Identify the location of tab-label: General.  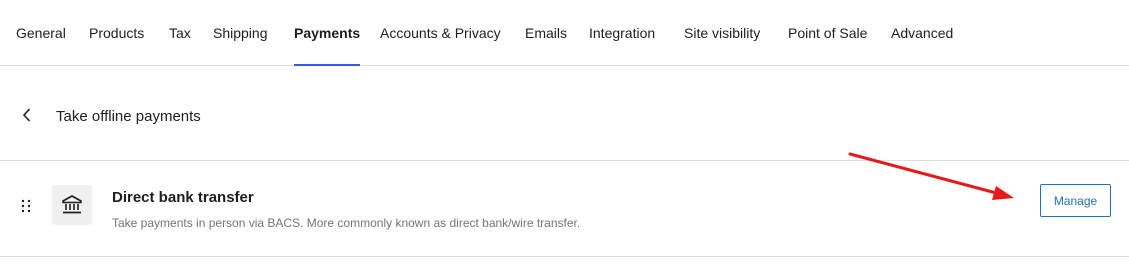
(41, 33).